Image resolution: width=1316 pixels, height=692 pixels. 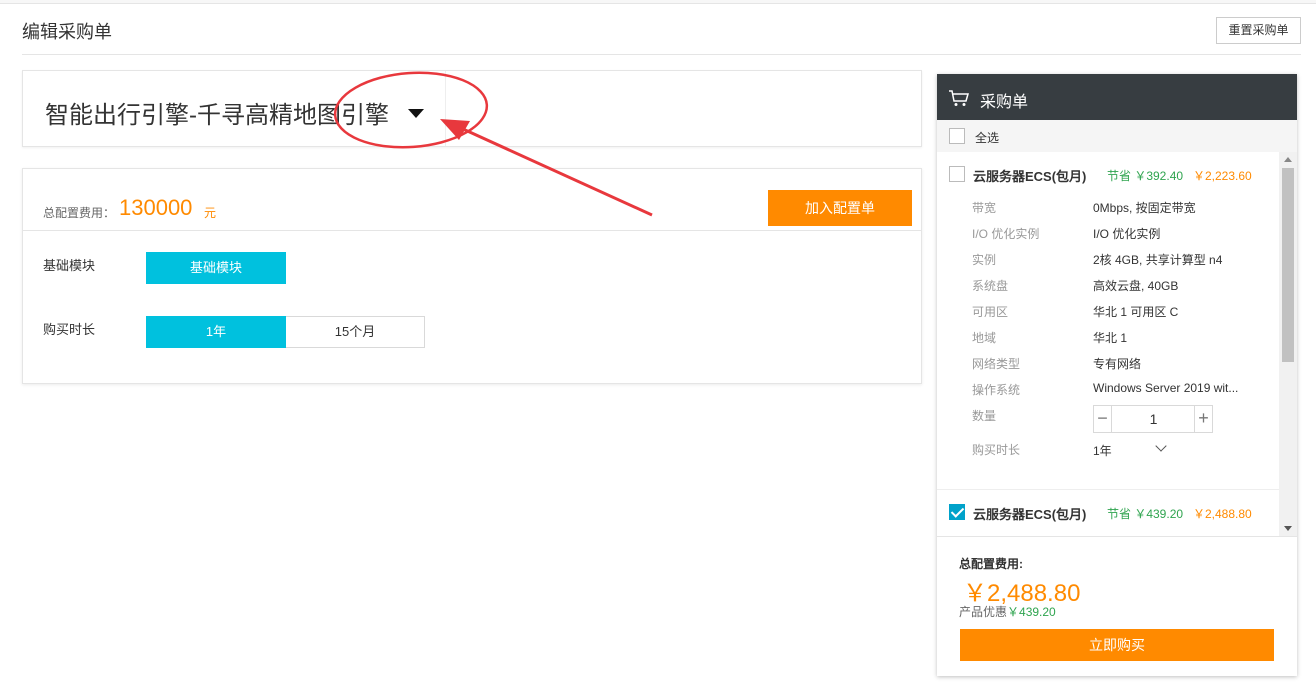 I want to click on spec-label: 网络类型, so click(x=996, y=364).